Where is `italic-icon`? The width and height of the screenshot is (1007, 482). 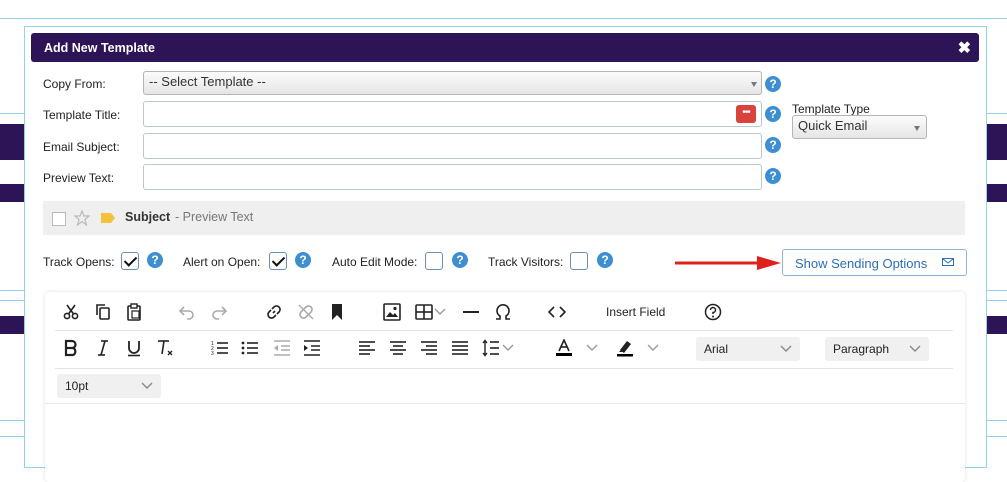
italic-icon is located at coordinates (103, 348).